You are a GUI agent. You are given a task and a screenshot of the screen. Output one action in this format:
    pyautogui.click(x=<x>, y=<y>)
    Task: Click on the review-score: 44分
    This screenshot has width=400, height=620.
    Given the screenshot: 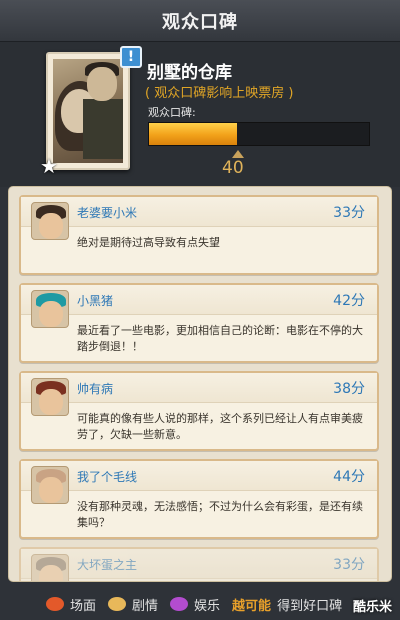 What is the action you would take?
    pyautogui.click(x=349, y=477)
    